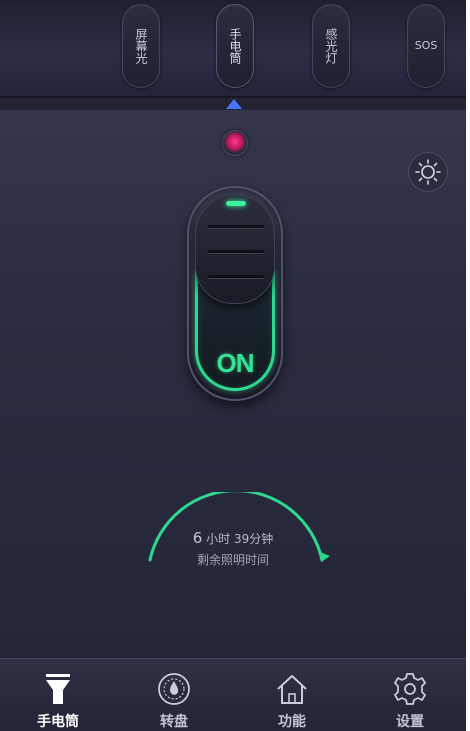 The image size is (470, 731). What do you see at coordinates (233, 694) in the screenshot?
I see `bottom-tab-bar: 手电筒 转盘 功能 设置` at bounding box center [233, 694].